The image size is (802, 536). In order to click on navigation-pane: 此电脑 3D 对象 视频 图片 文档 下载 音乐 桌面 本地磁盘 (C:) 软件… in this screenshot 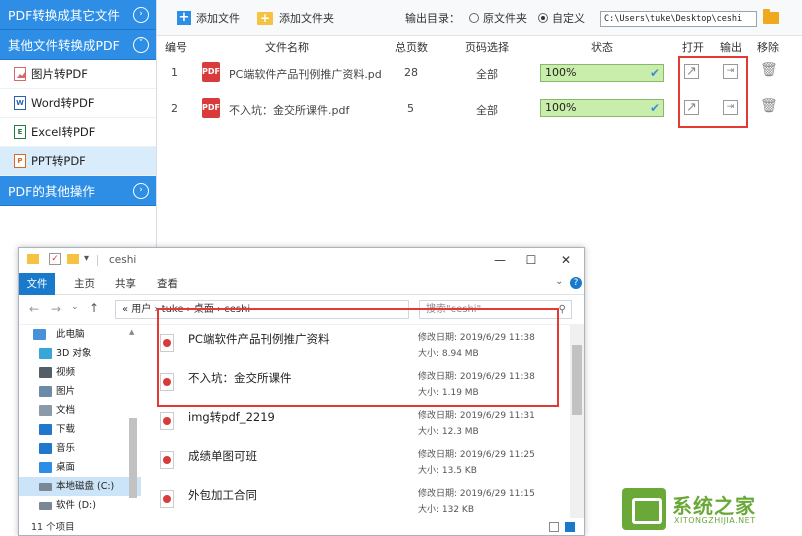, I will do `click(80, 421)`.